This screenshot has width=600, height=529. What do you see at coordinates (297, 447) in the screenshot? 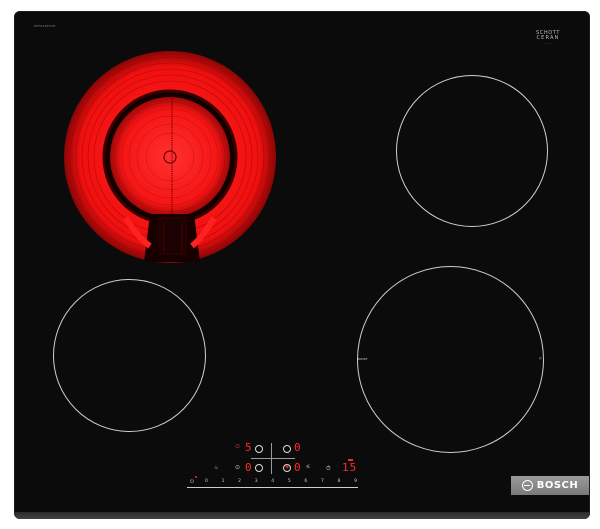
I see `power-level-display-top-right: 0` at bounding box center [297, 447].